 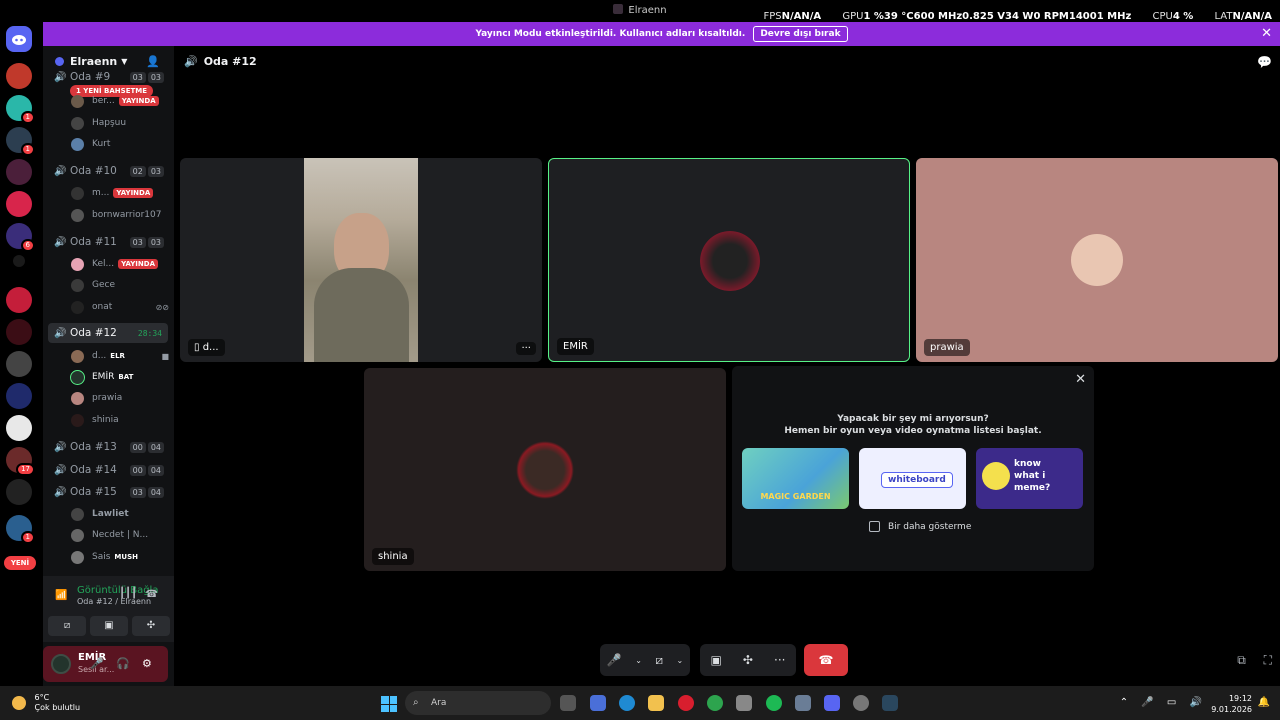 I want to click on new-servers-badge: YENİ, so click(x=20, y=563).